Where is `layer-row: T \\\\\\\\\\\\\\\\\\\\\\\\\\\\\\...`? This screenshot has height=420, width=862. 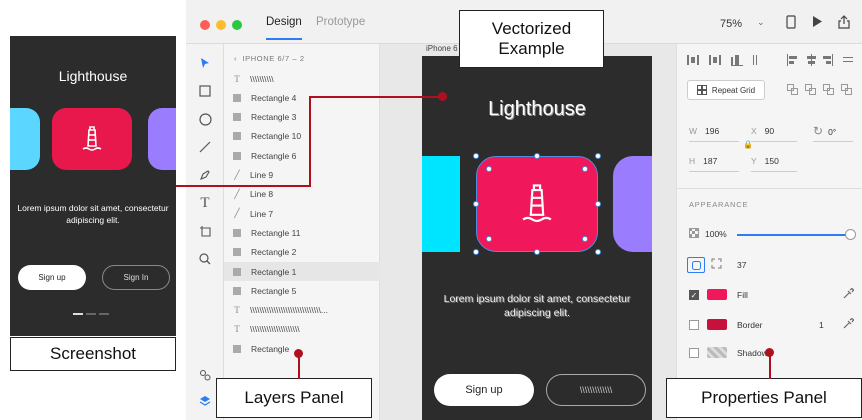
layer-row: T \\\\\\\\\\\\\\\\\\\\\\\\\\\\\\... is located at coordinates (302, 310).